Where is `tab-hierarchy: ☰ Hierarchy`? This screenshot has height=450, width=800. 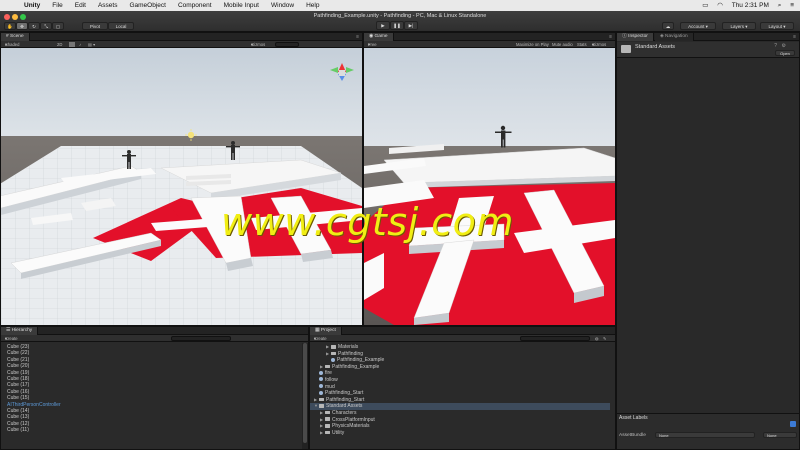 tab-hierarchy: ☰ Hierarchy is located at coordinates (20, 331).